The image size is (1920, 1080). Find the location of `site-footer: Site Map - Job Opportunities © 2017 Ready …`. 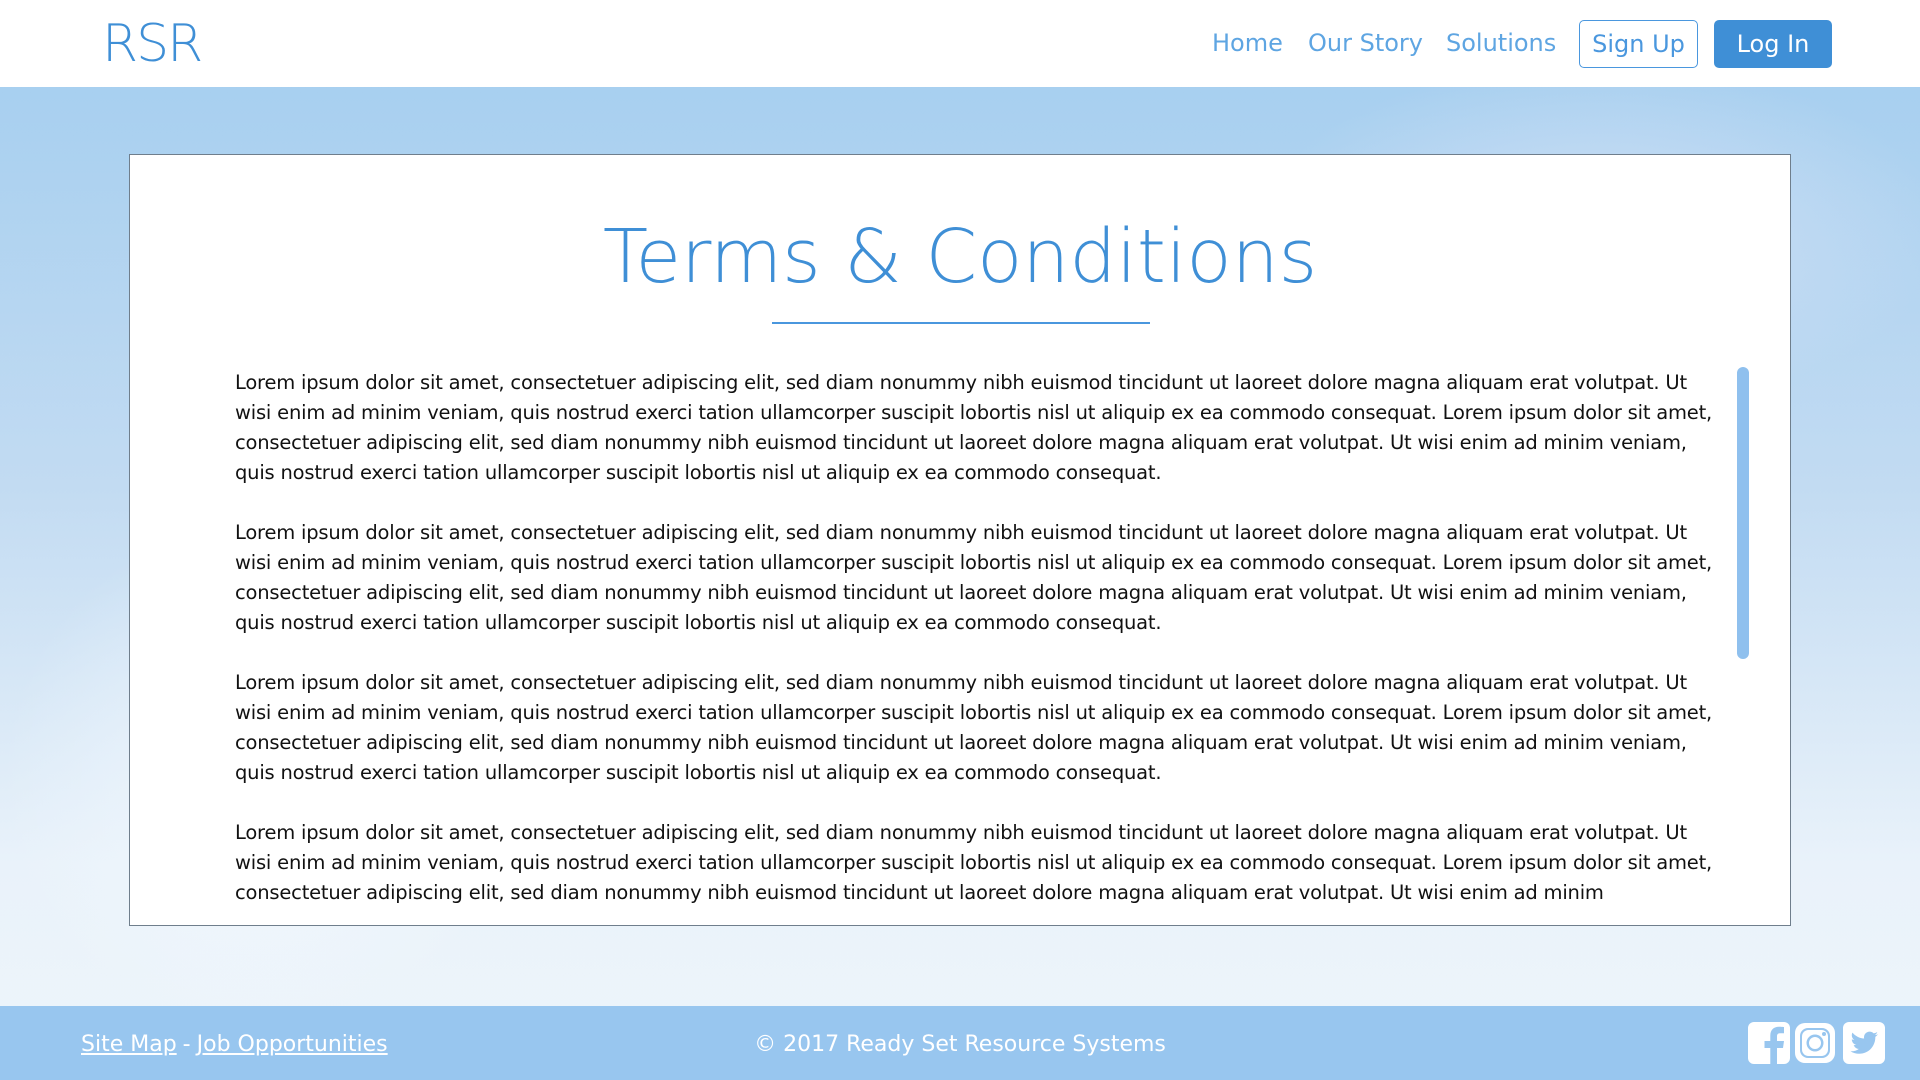

site-footer: Site Map - Job Opportunities © 2017 Ready … is located at coordinates (960, 1043).